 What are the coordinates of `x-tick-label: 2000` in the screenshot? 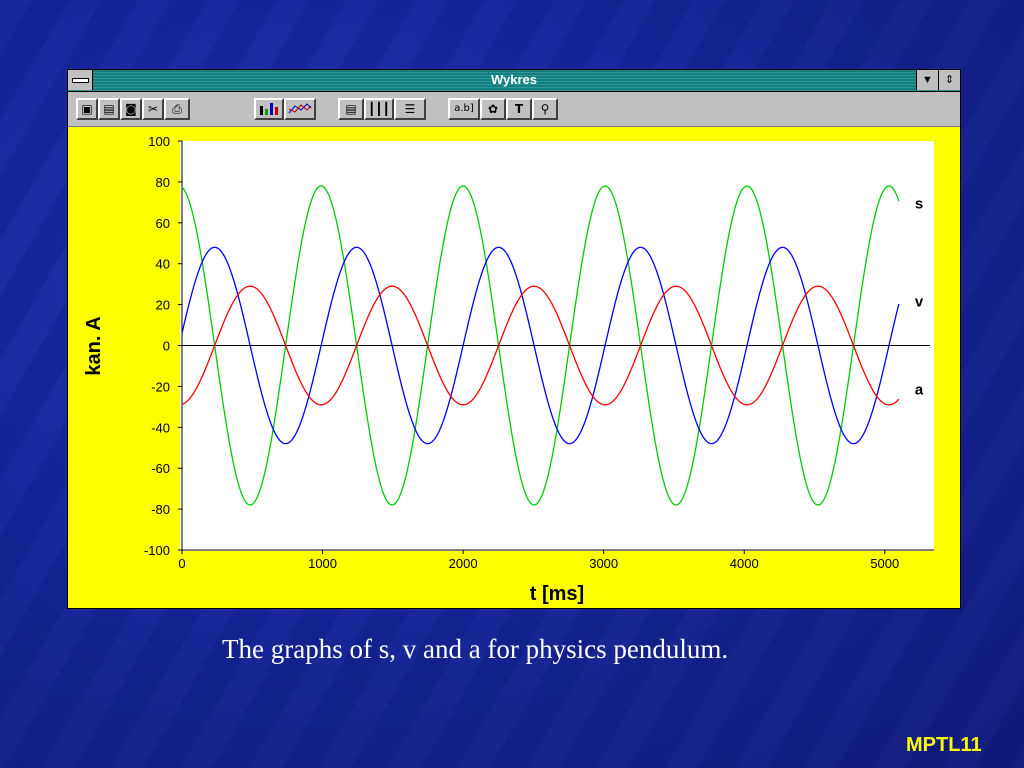 It's located at (463, 563).